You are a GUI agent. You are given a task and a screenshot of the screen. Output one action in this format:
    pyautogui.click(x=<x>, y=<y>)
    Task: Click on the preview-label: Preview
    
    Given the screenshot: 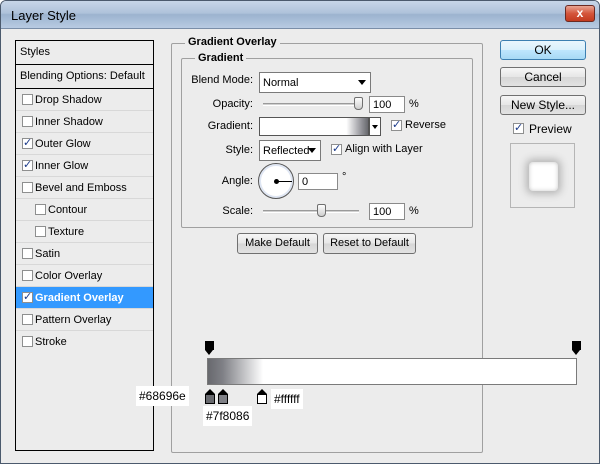 What is the action you would take?
    pyautogui.click(x=550, y=129)
    